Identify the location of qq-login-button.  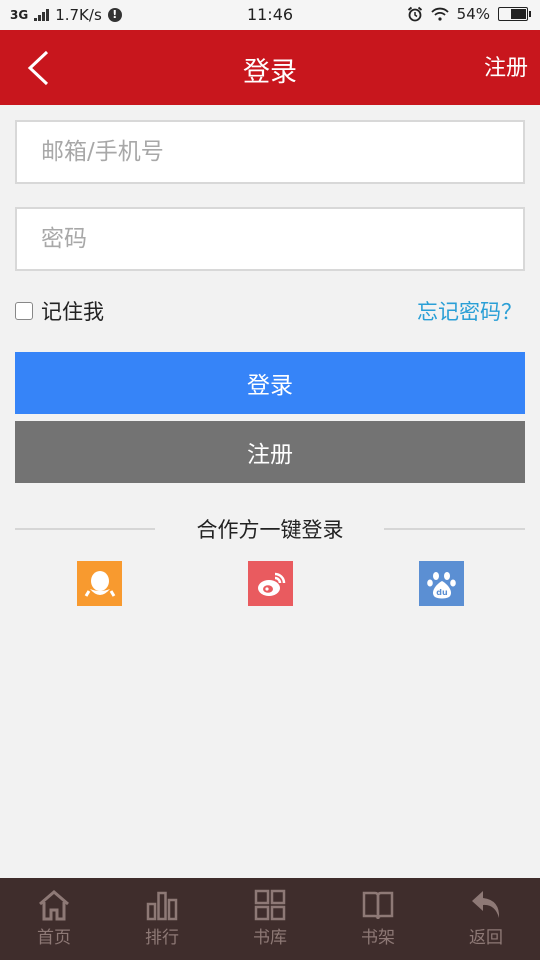
(99, 583).